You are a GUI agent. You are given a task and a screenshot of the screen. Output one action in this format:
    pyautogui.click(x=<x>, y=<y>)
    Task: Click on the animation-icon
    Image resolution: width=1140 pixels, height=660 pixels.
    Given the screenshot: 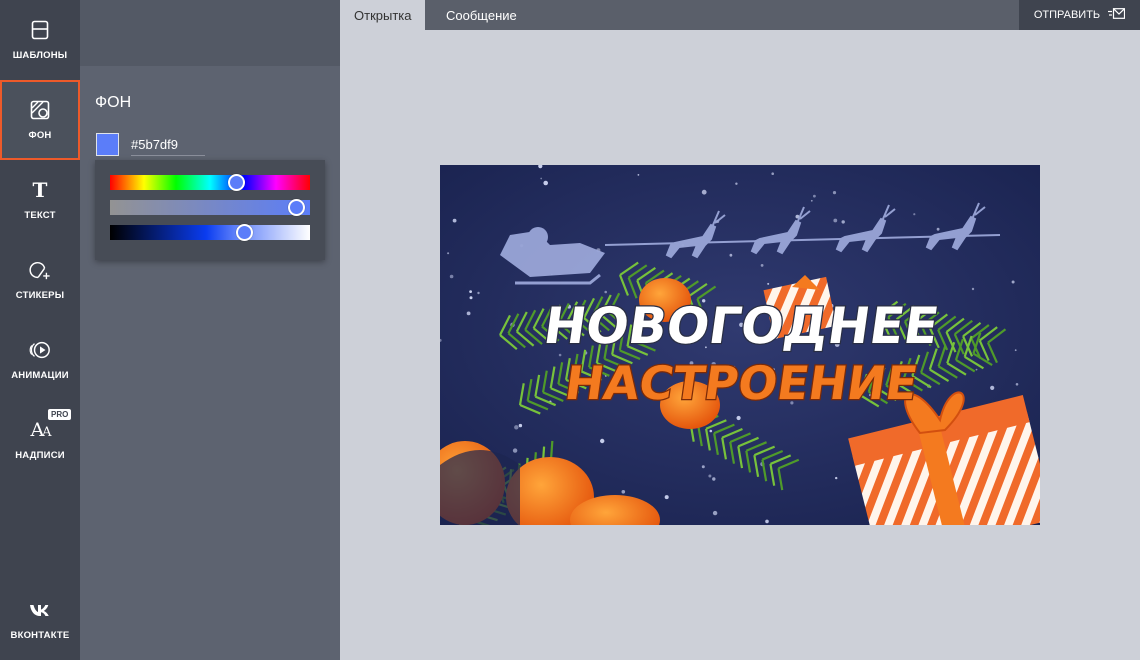 What is the action you would take?
    pyautogui.click(x=40, y=350)
    